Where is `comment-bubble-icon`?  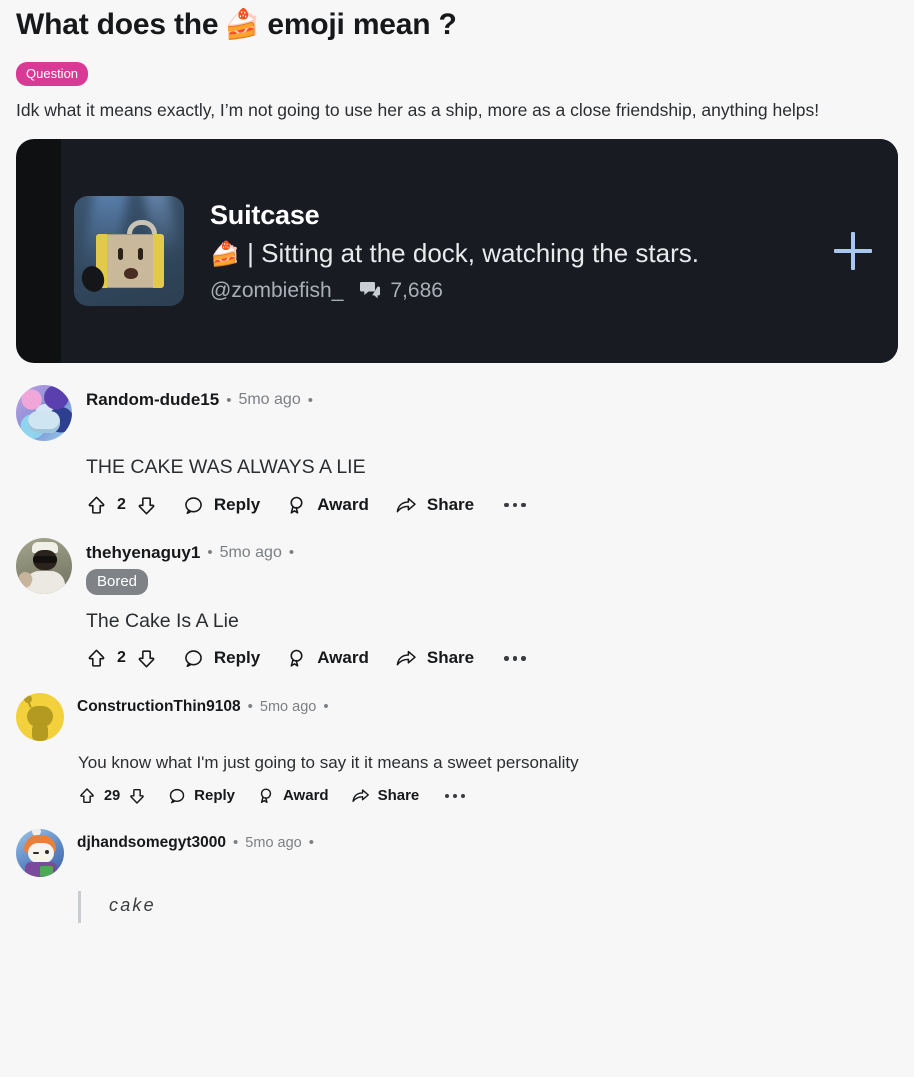
comment-bubble-icon is located at coordinates (370, 291).